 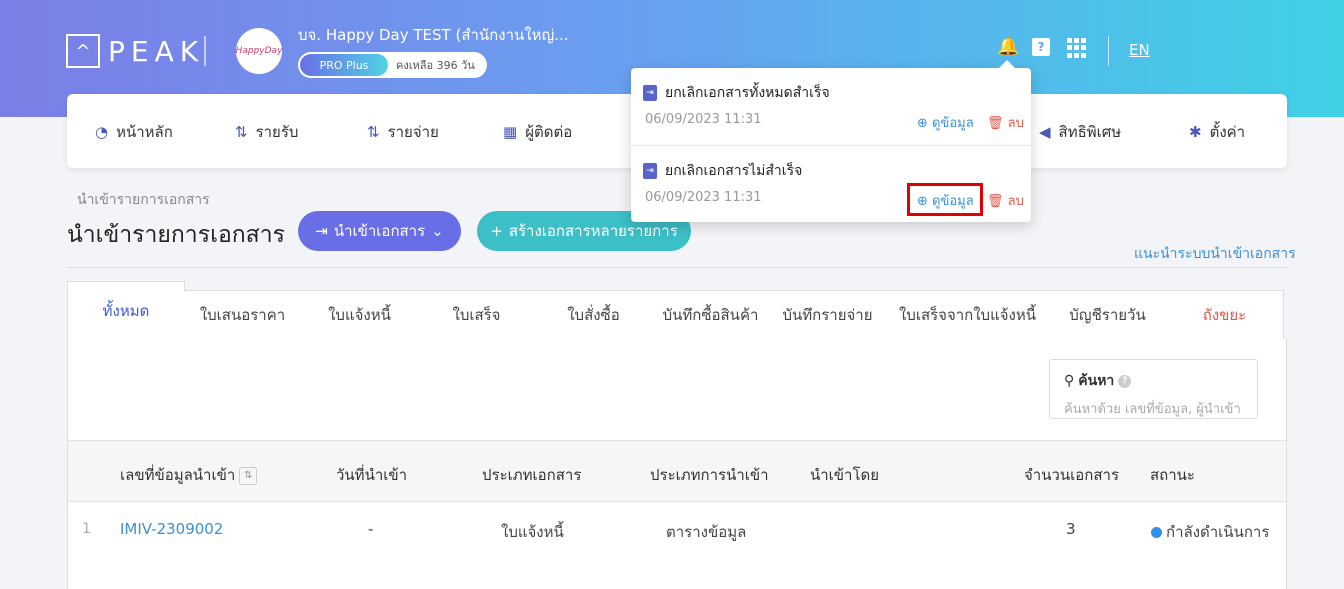 What do you see at coordinates (711, 315) in the screenshot?
I see `tab-purchase-record: บันทึกซื้อสินค้า` at bounding box center [711, 315].